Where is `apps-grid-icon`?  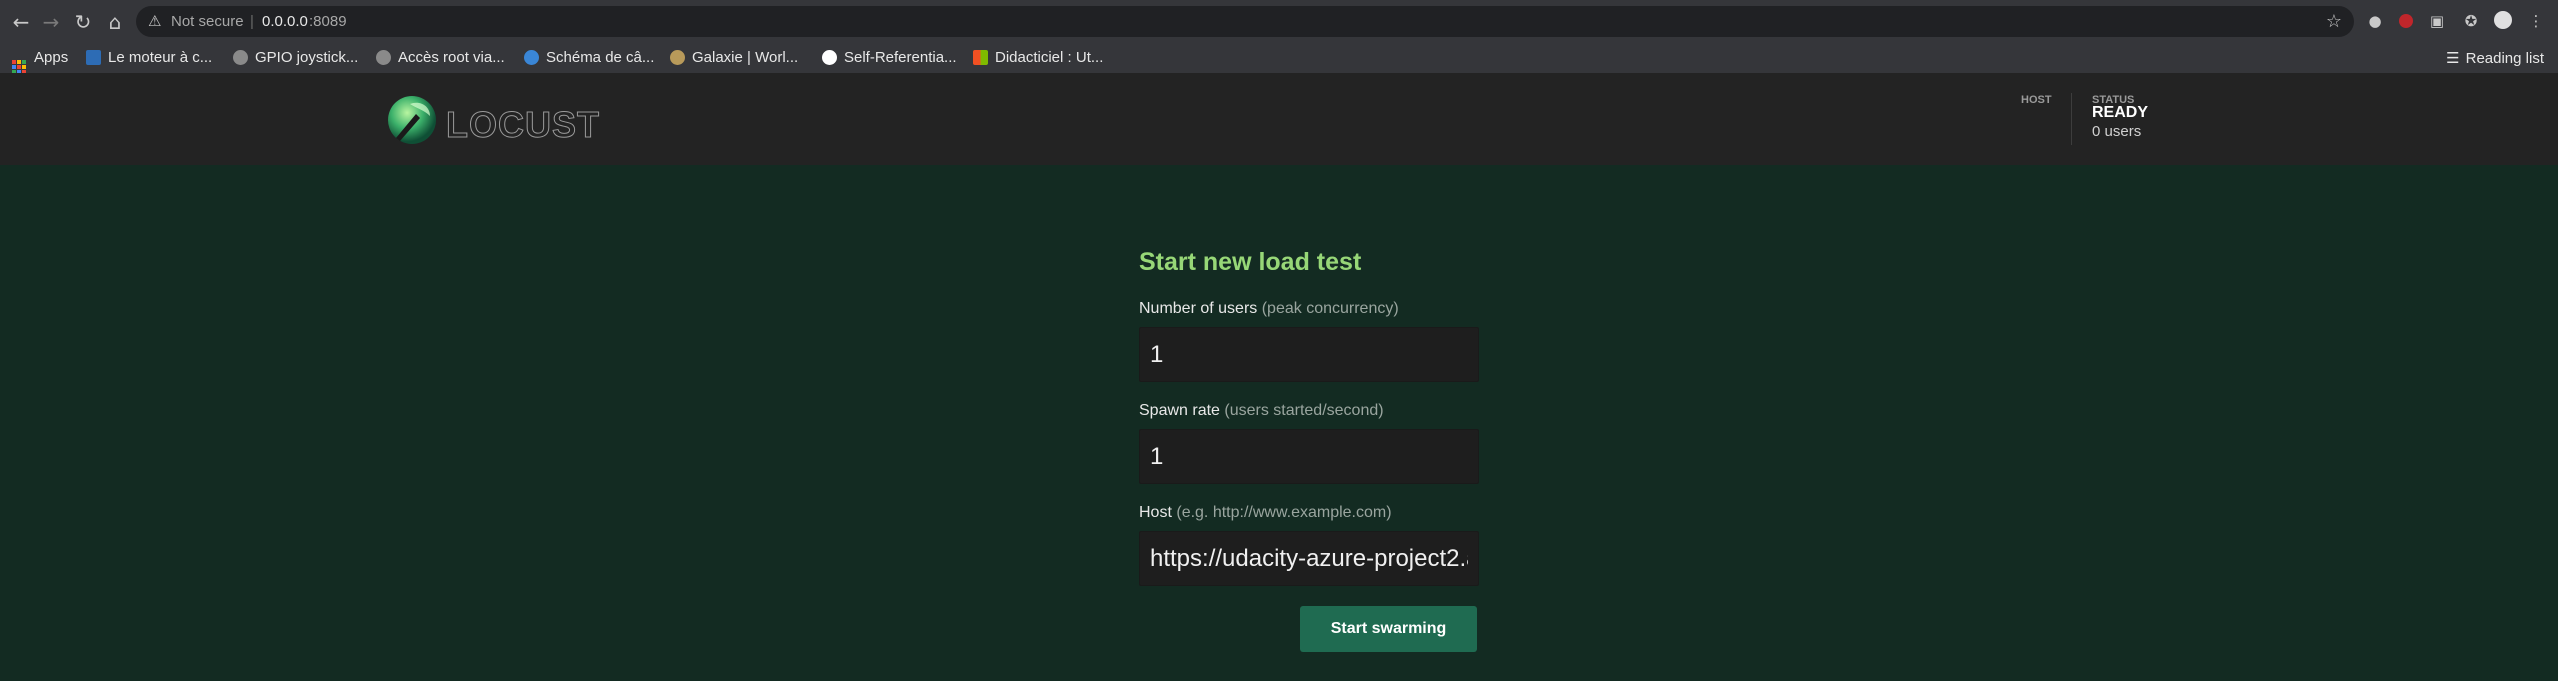 apps-grid-icon is located at coordinates (19, 67).